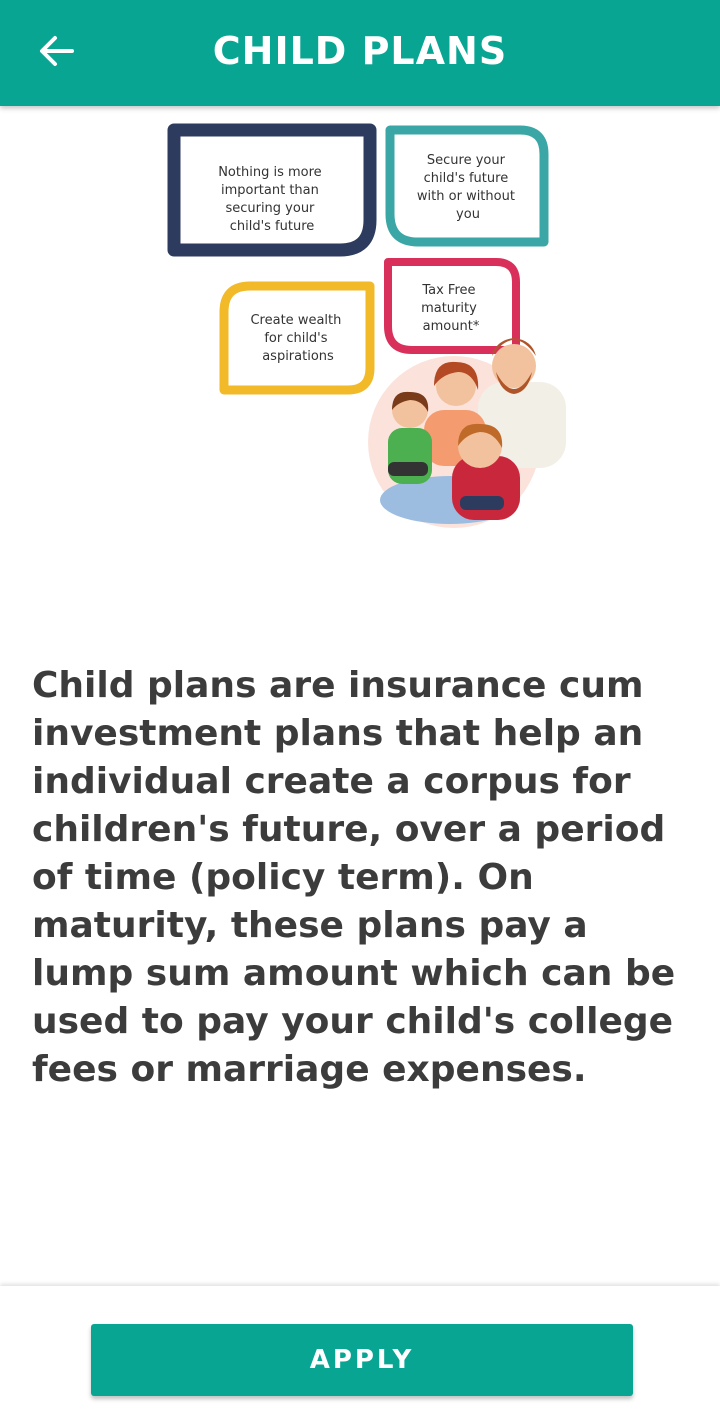 The width and height of the screenshot is (720, 1428). Describe the element at coordinates (362, 1360) in the screenshot. I see `apply-button: APPLY` at that location.